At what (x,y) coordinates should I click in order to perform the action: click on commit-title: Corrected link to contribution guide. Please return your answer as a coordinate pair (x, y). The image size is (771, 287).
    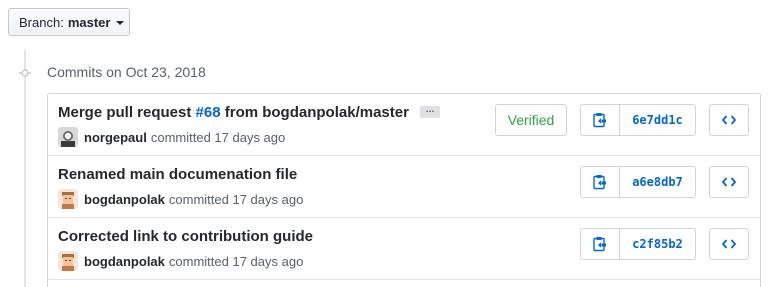
    Looking at the image, I should click on (185, 236).